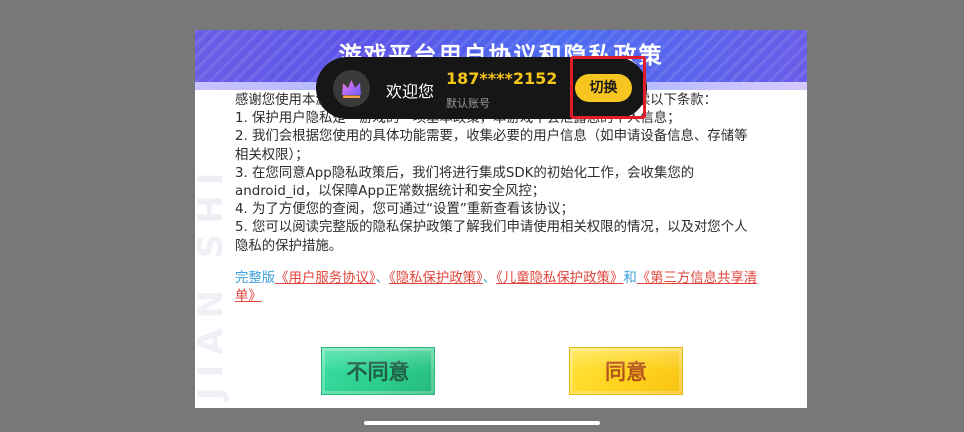  Describe the element at coordinates (502, 78) in the screenshot. I see `account-phone: 187****2152` at that location.